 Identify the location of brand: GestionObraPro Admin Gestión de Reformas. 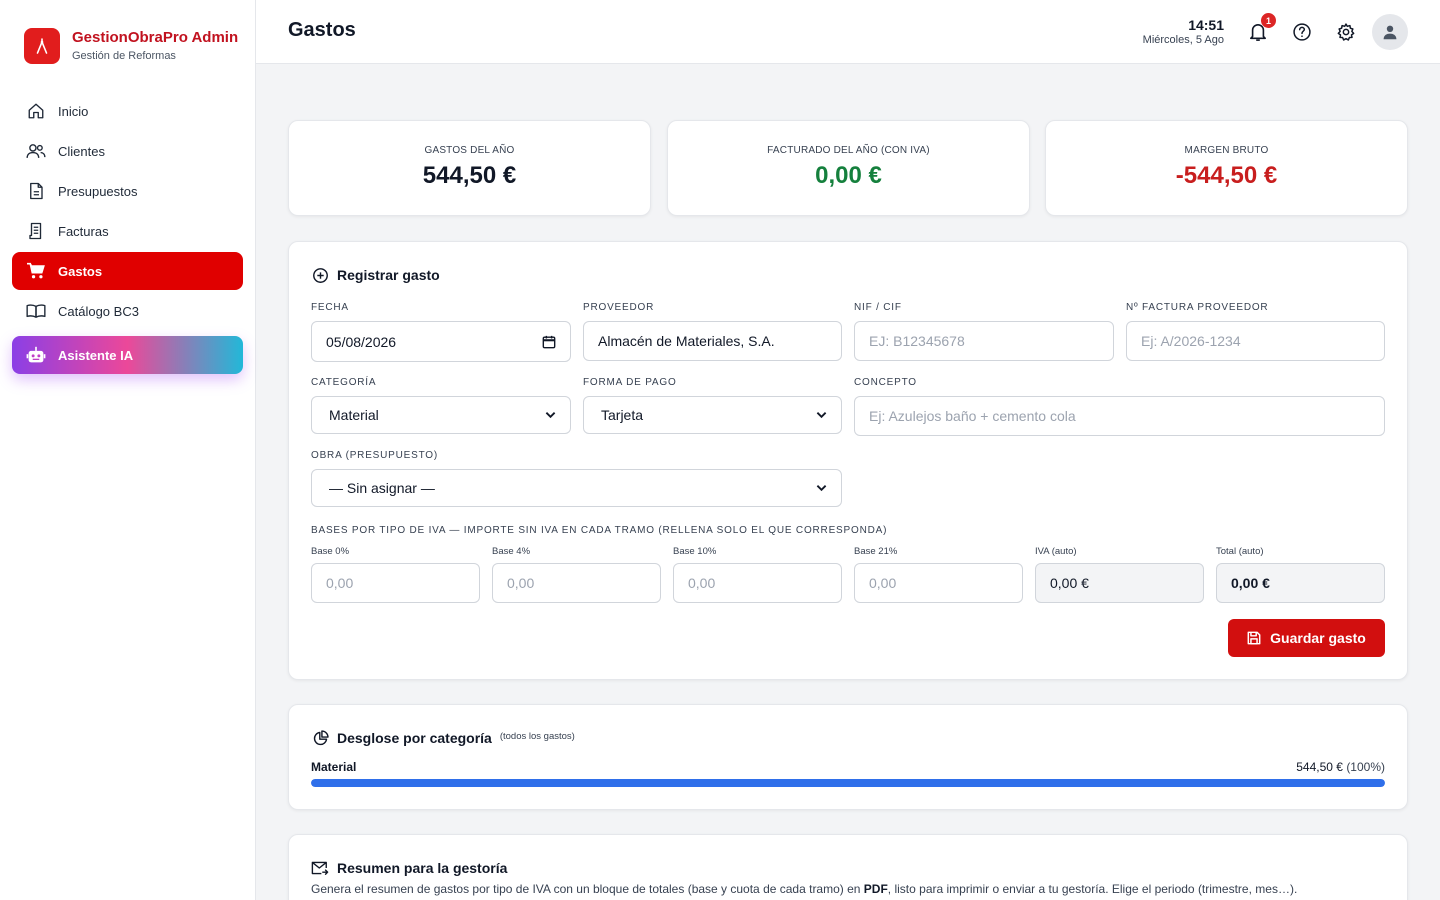
(131, 46).